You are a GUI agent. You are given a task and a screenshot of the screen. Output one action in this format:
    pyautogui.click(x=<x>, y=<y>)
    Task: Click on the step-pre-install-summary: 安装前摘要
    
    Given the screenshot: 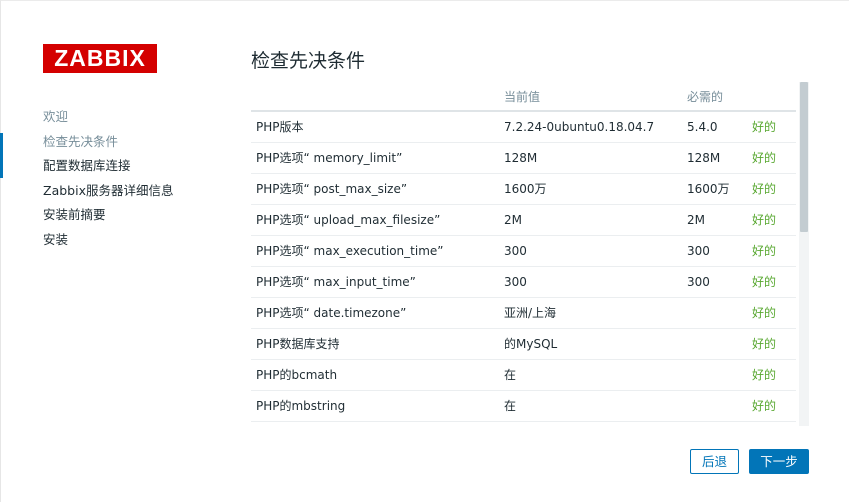 What is the action you would take?
    pyautogui.click(x=74, y=214)
    